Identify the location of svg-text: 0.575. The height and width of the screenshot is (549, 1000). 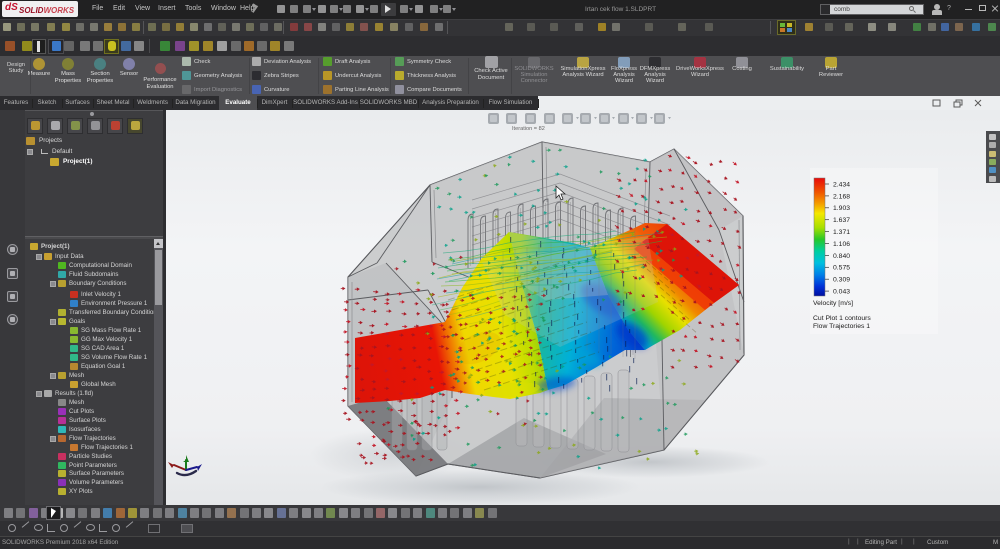
(841, 268).